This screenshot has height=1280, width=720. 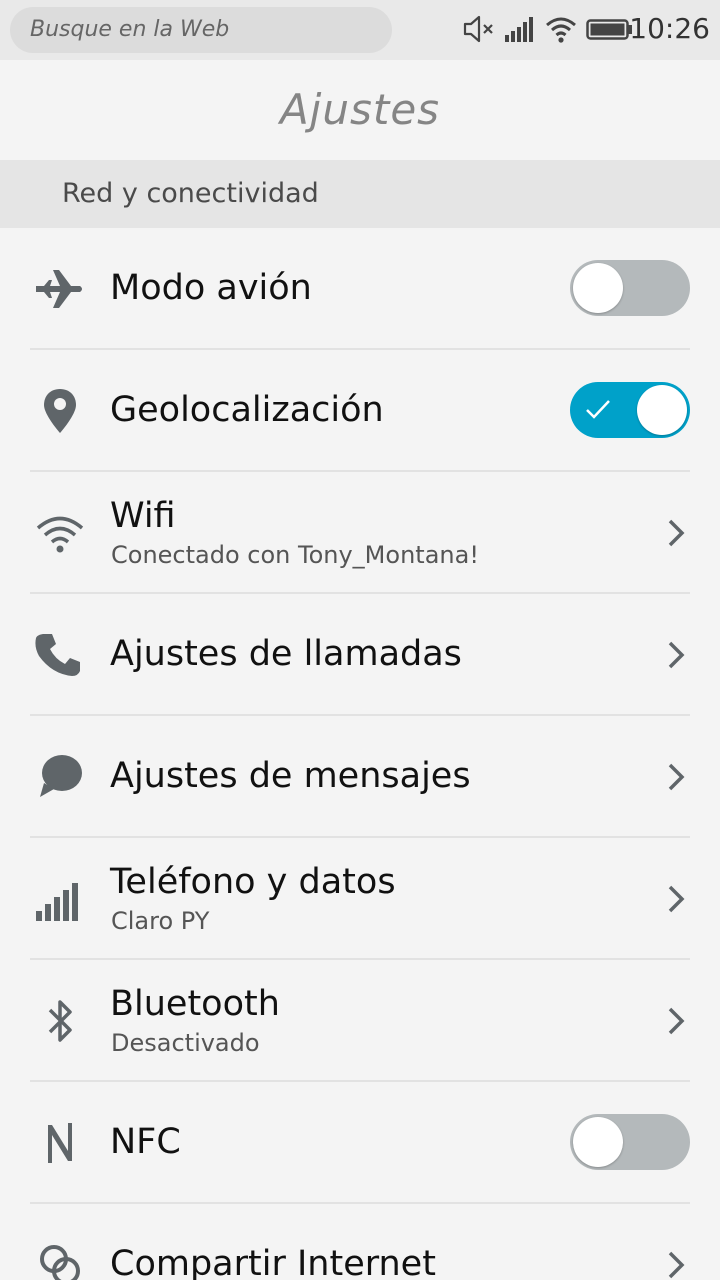 I want to click on row-title: Wifi, so click(x=143, y=516).